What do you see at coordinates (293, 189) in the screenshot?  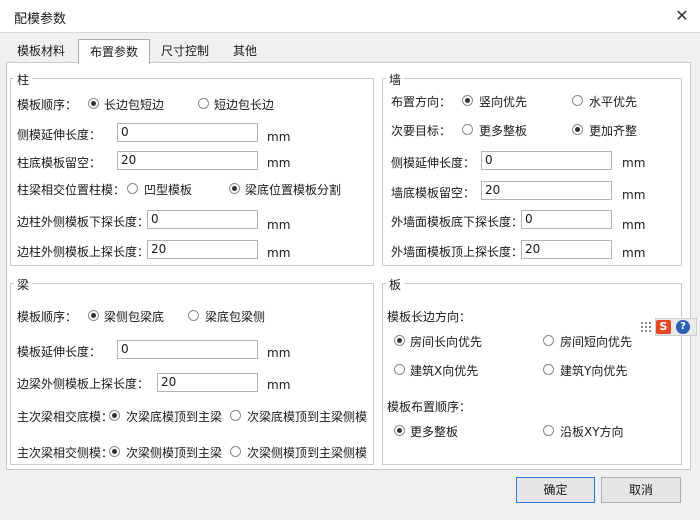 I see `column-joint-opt2: 梁底位置模板分割` at bounding box center [293, 189].